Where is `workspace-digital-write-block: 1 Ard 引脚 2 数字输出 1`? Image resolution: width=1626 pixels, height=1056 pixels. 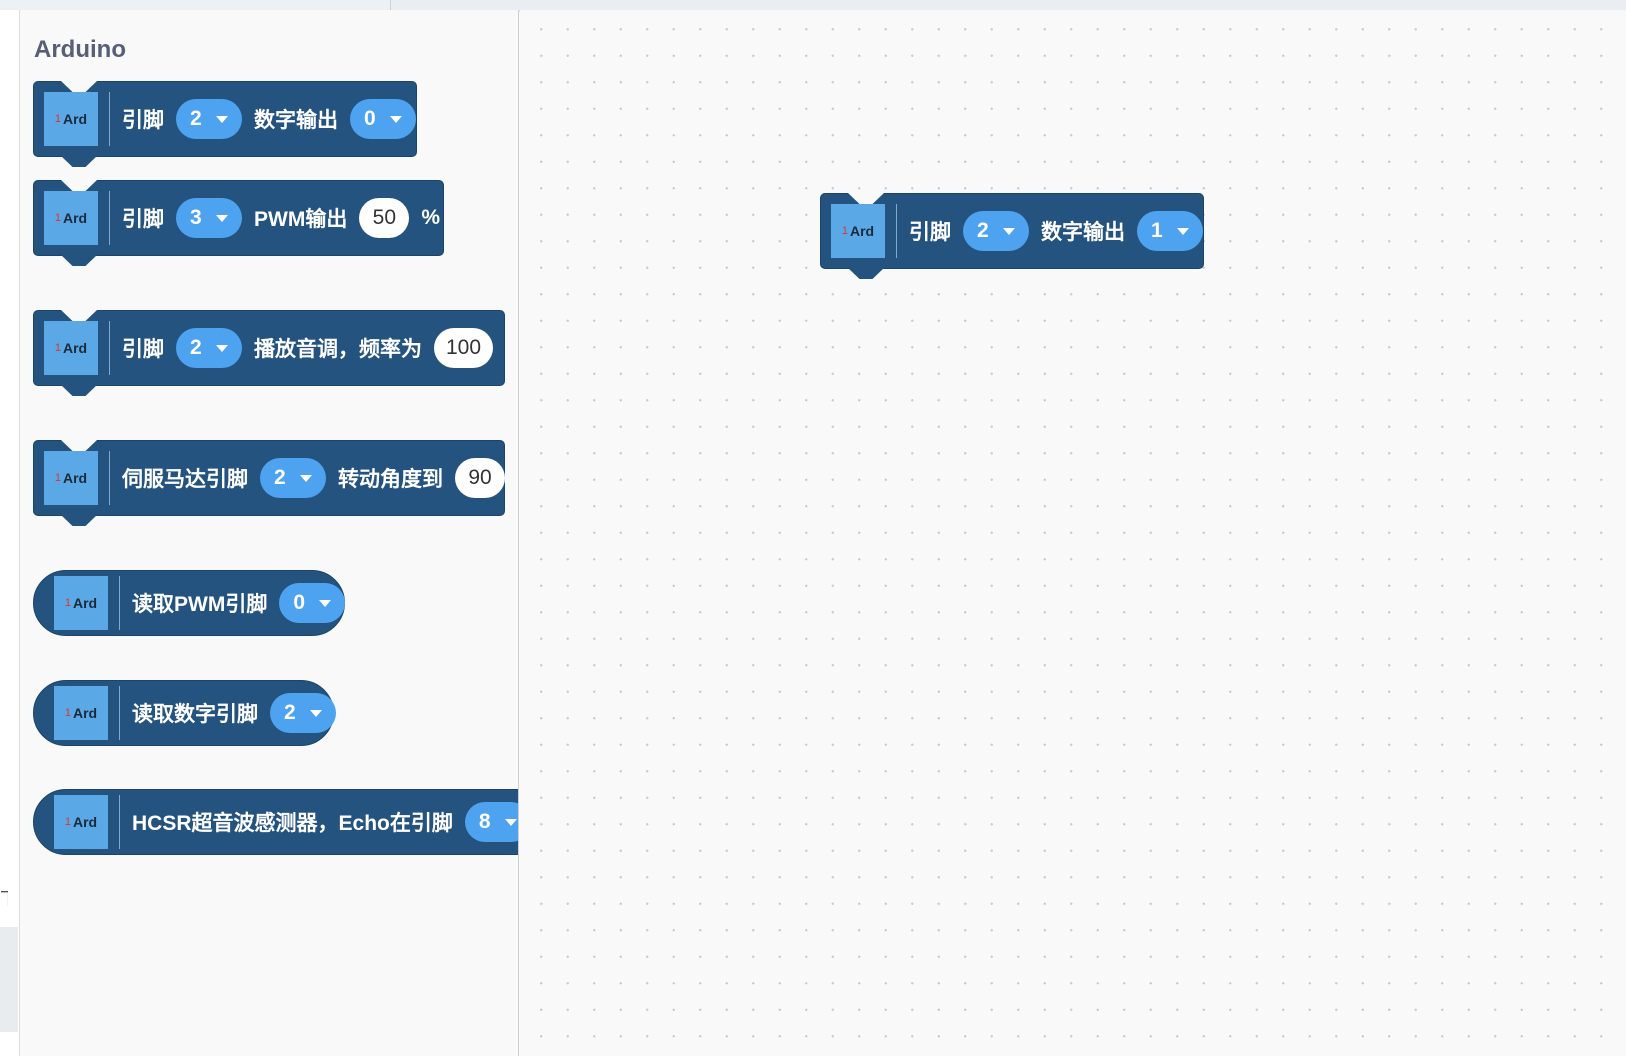 workspace-digital-write-block: 1 Ard 引脚 2 数字输出 1 is located at coordinates (1012, 236).